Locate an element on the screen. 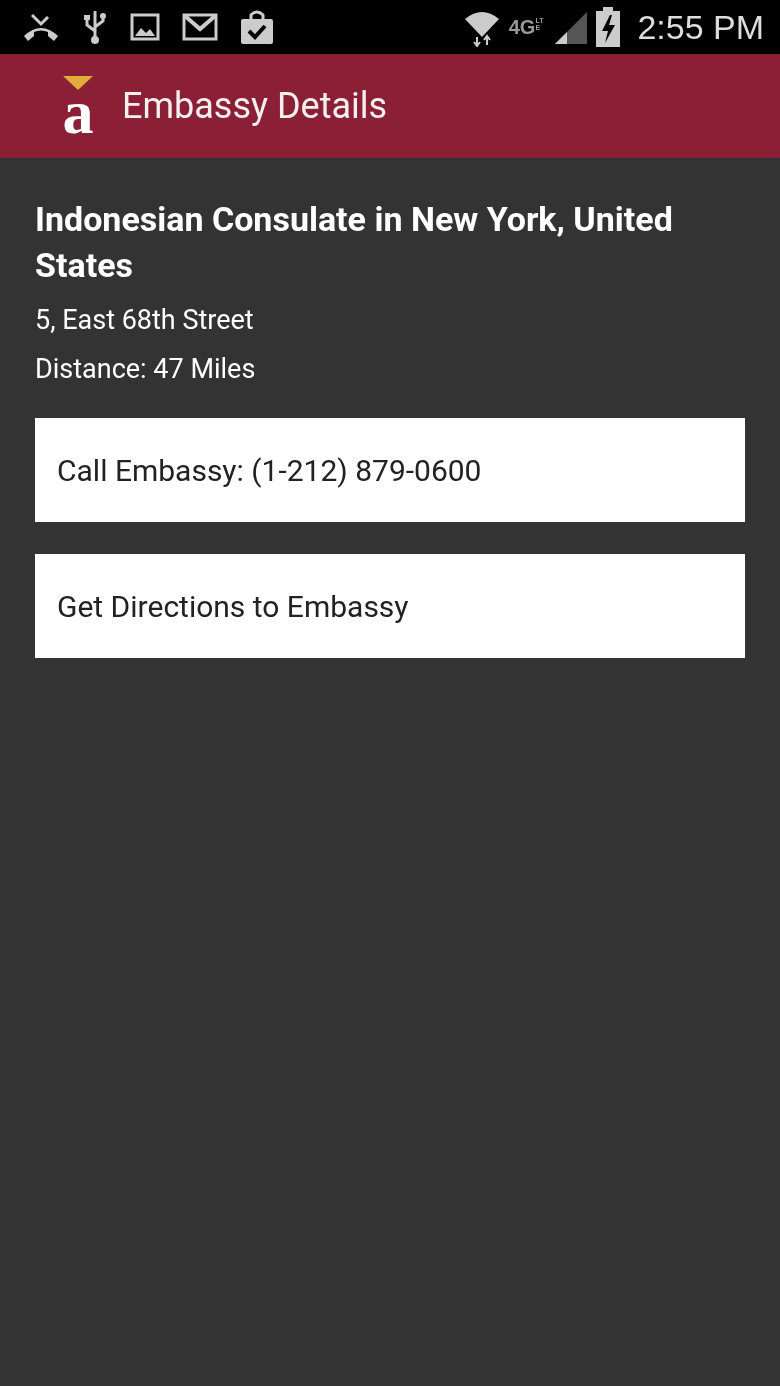 This screenshot has height=1386, width=780. usb-icon is located at coordinates (95, 27).